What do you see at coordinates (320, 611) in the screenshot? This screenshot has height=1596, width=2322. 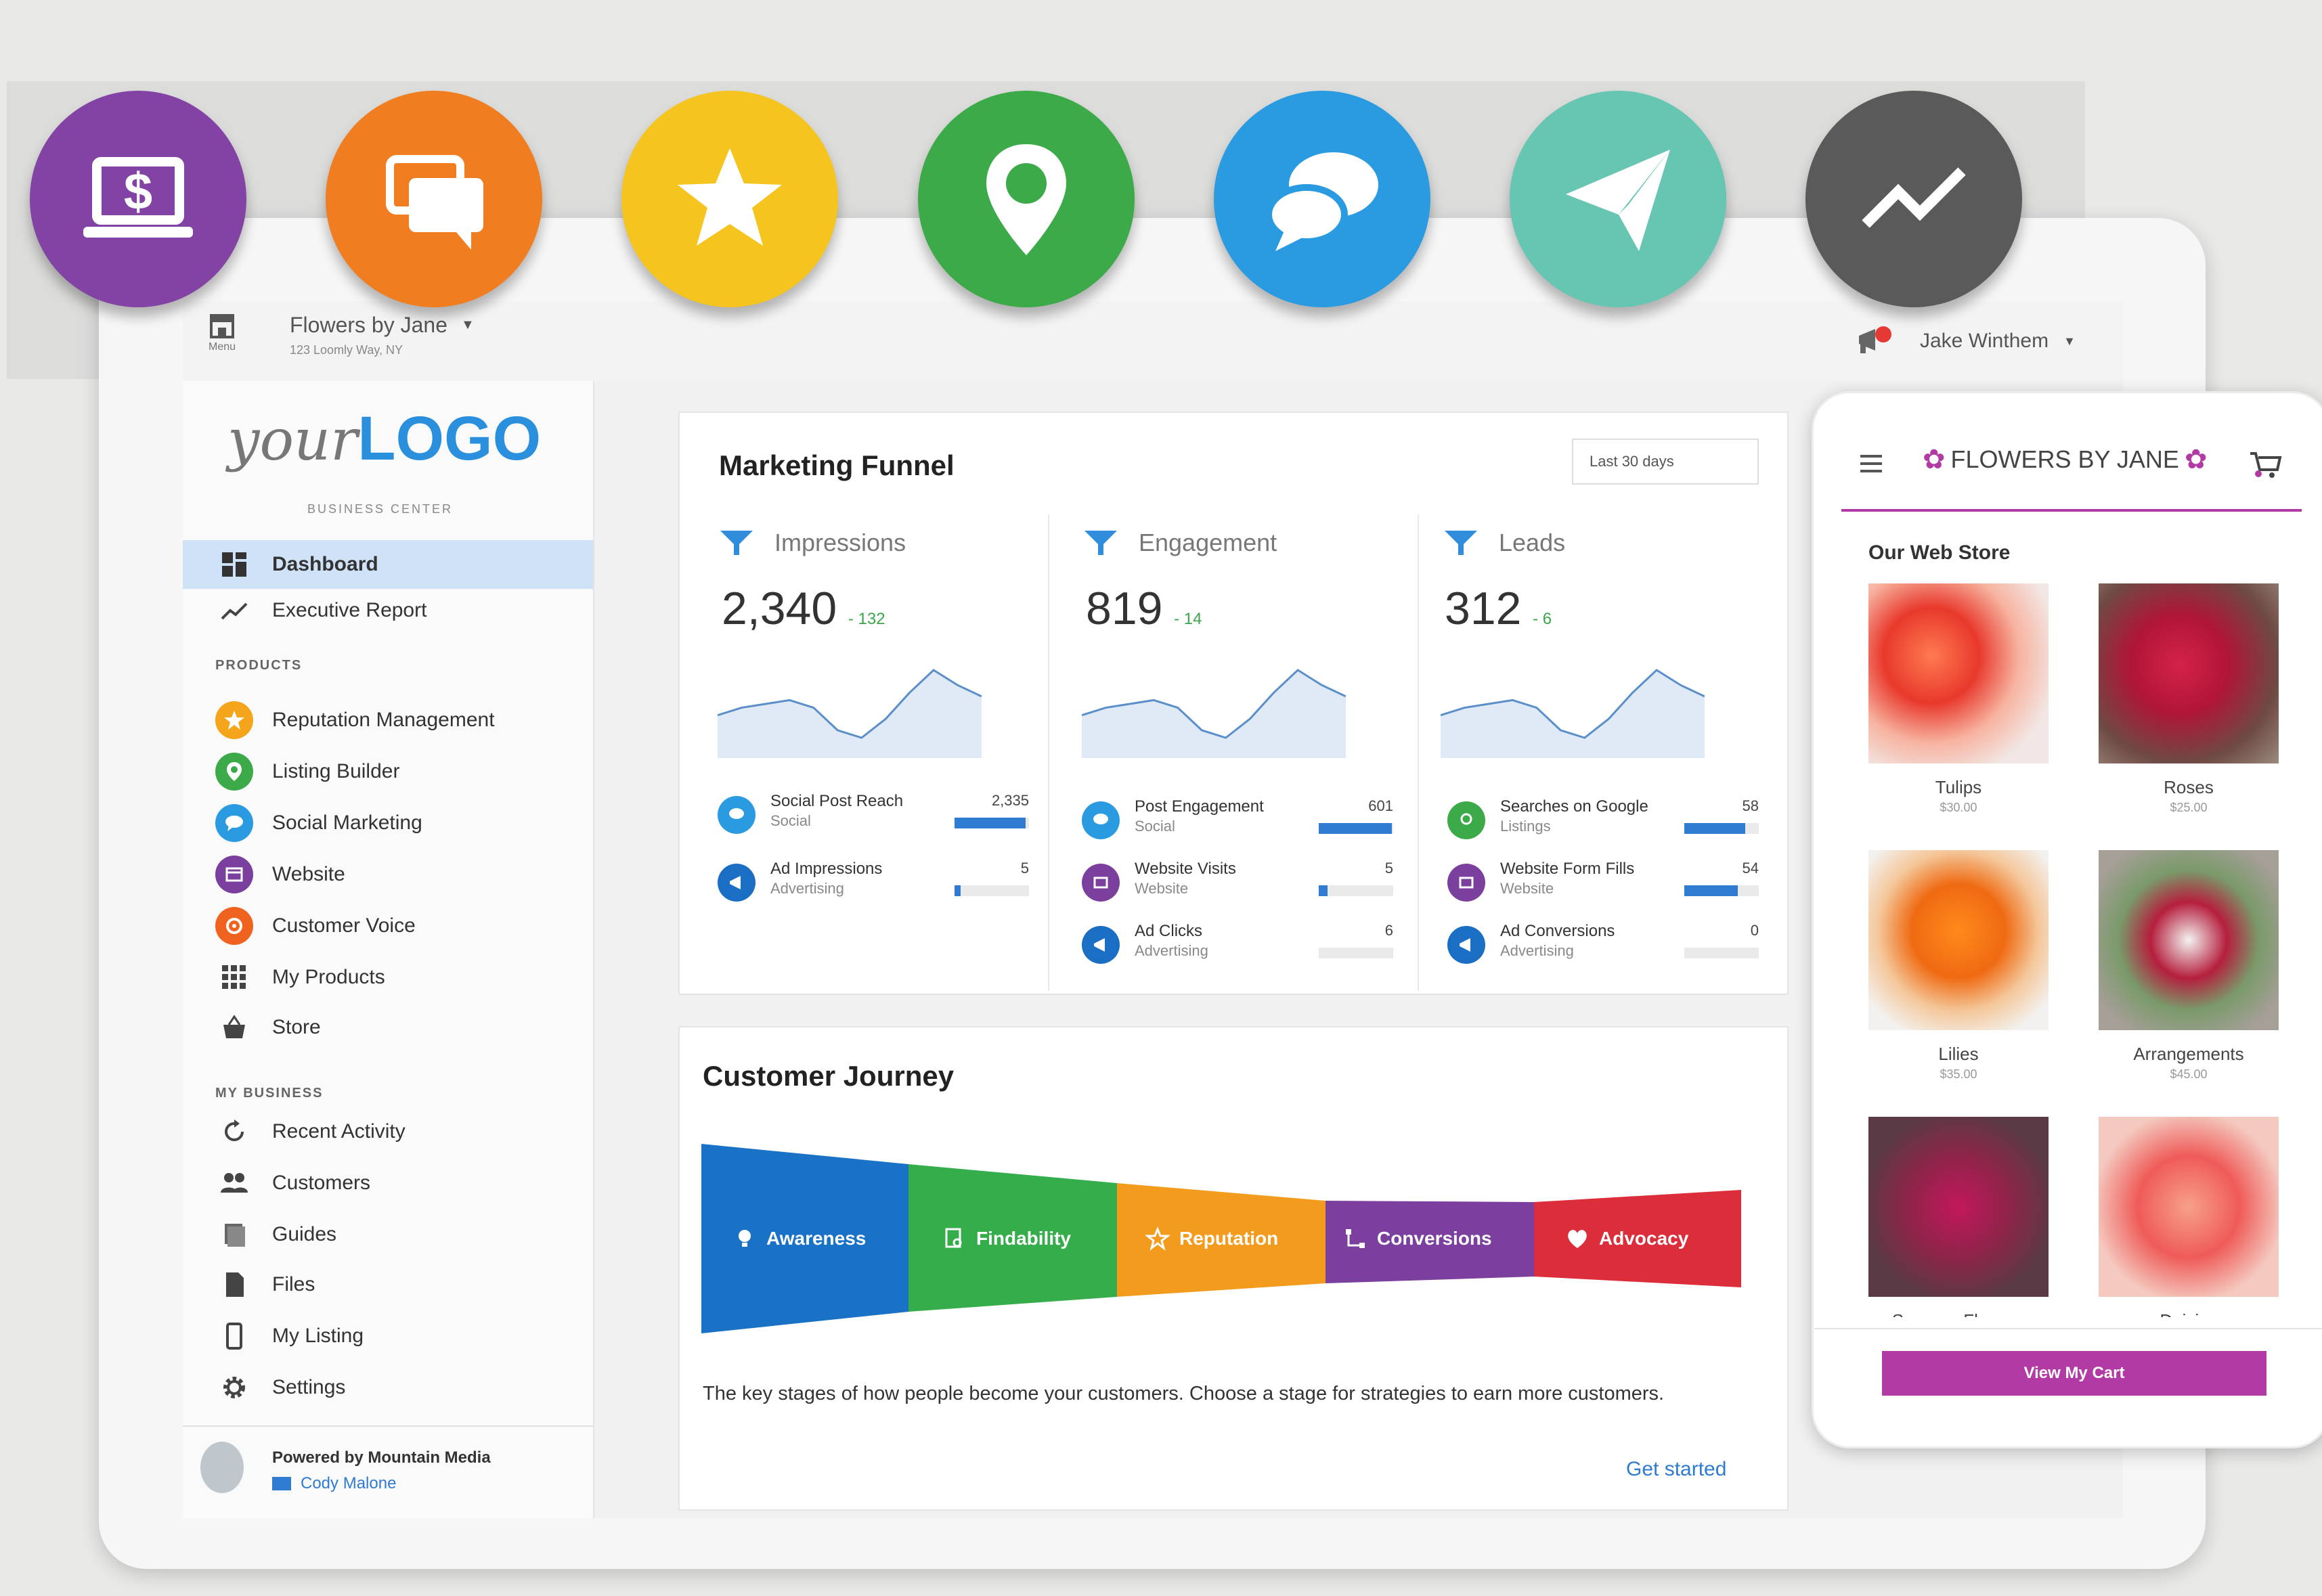 I see `sidebar-item-executive-report: Executive Report` at bounding box center [320, 611].